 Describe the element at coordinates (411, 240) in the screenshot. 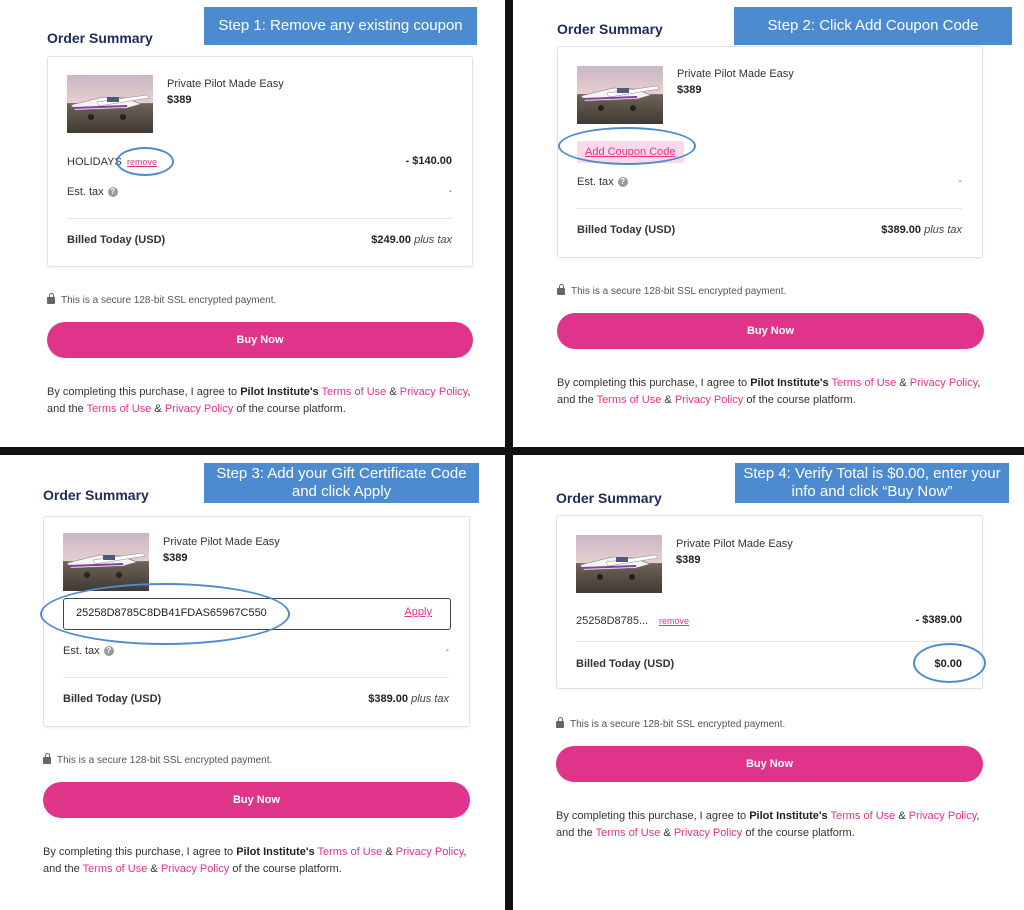

I see `billed-value: $249.00 plus tax` at that location.